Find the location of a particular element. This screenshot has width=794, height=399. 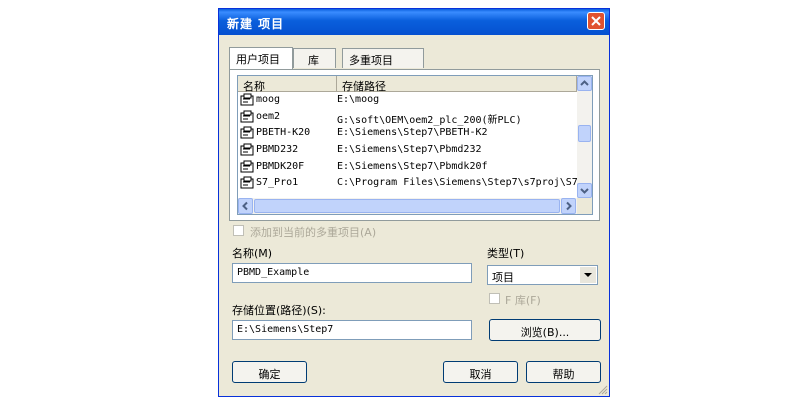

tab-multiprojects-label: 多重项目 is located at coordinates (371, 60).